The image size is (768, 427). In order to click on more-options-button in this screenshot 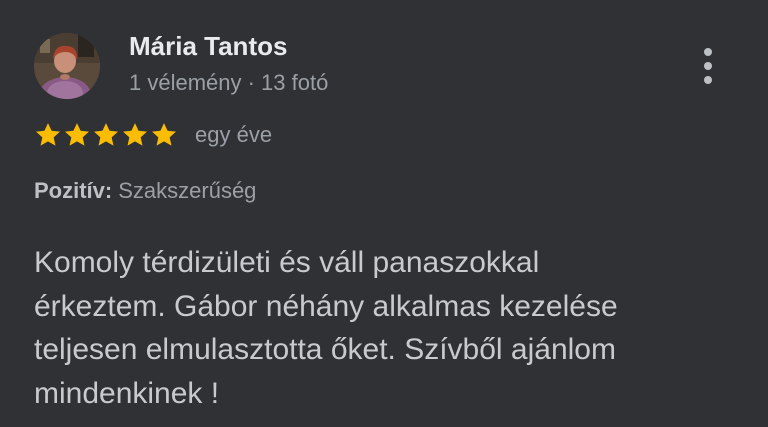, I will do `click(708, 66)`.